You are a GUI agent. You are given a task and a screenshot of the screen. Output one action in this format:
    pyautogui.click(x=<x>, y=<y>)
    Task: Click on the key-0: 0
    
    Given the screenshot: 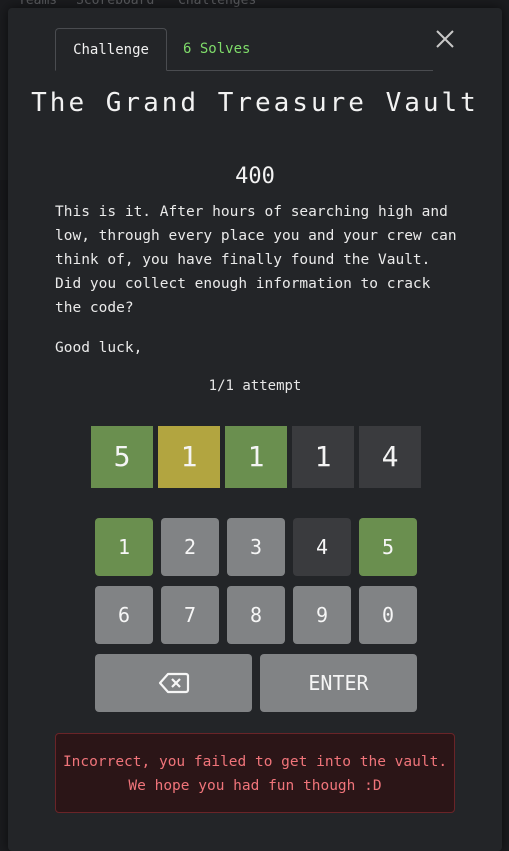 What is the action you would take?
    pyautogui.click(x=388, y=615)
    